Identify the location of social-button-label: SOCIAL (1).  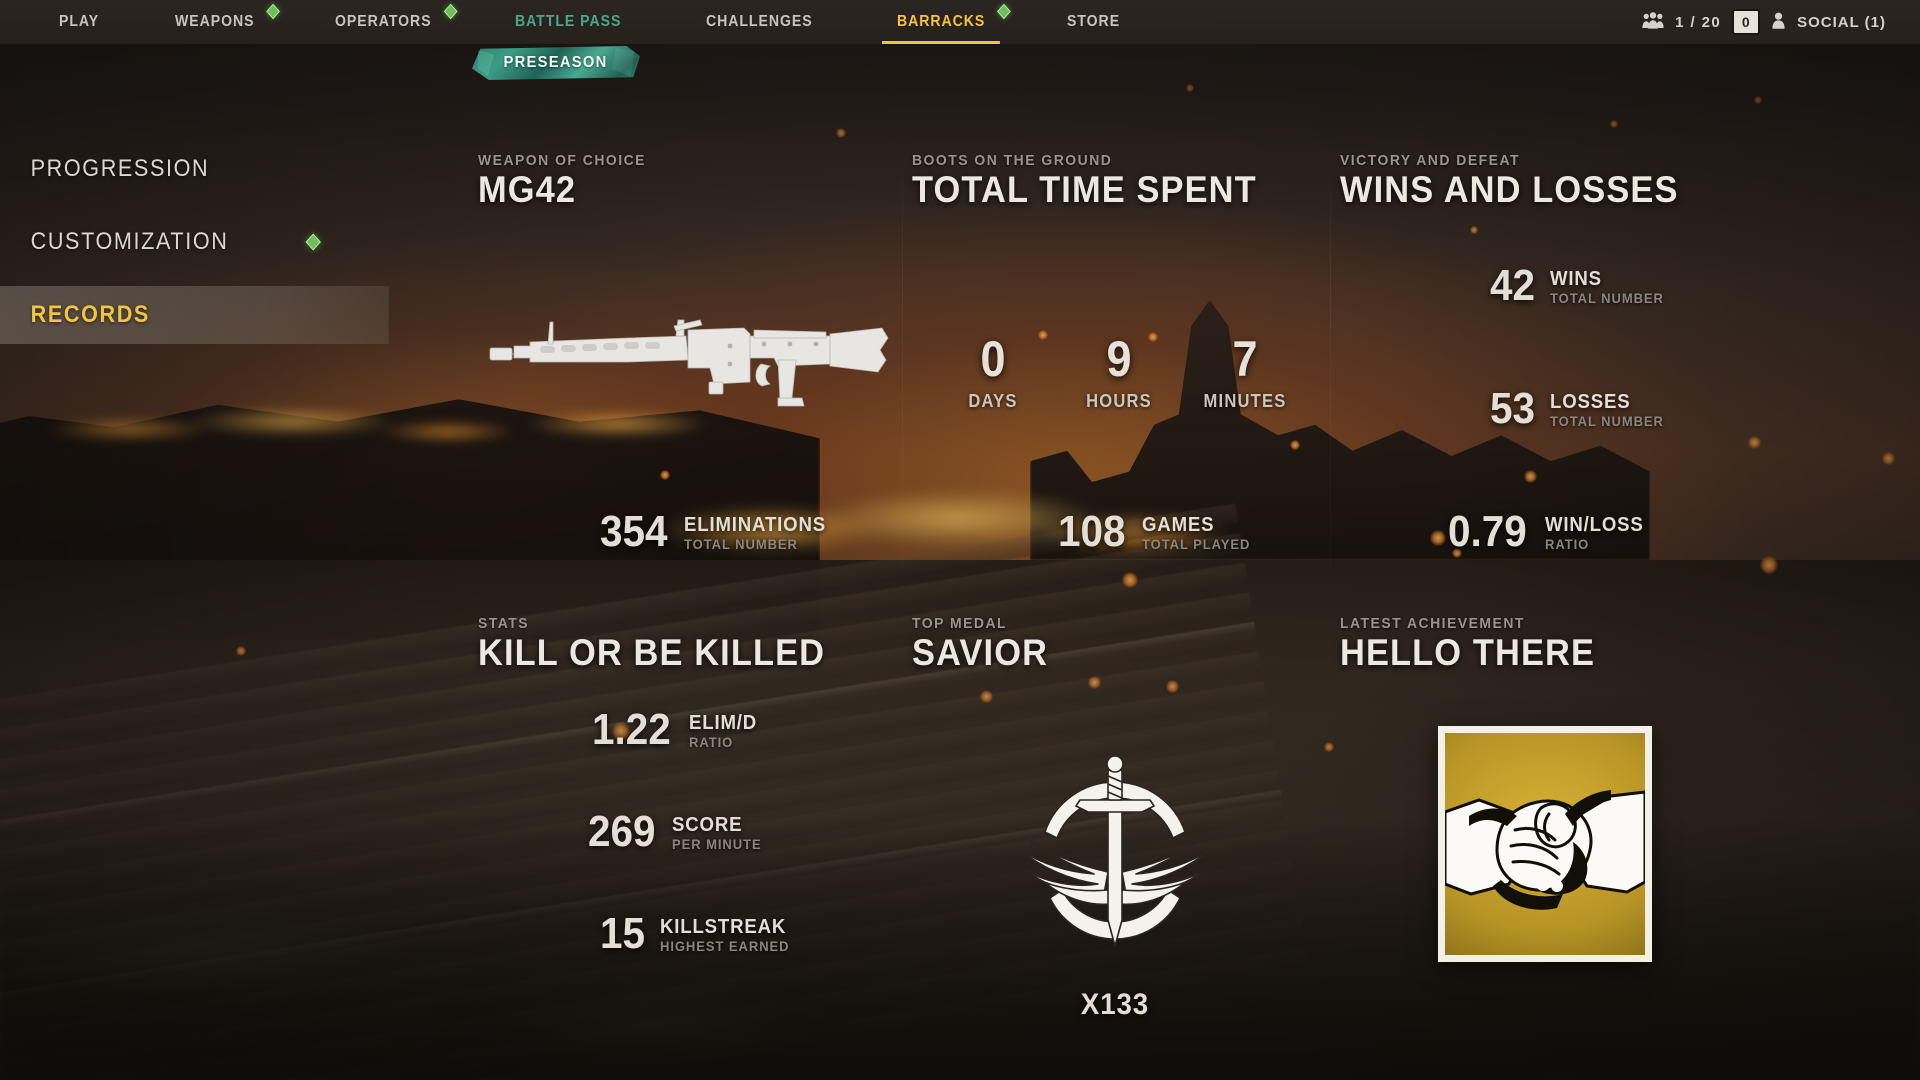
(1841, 22).